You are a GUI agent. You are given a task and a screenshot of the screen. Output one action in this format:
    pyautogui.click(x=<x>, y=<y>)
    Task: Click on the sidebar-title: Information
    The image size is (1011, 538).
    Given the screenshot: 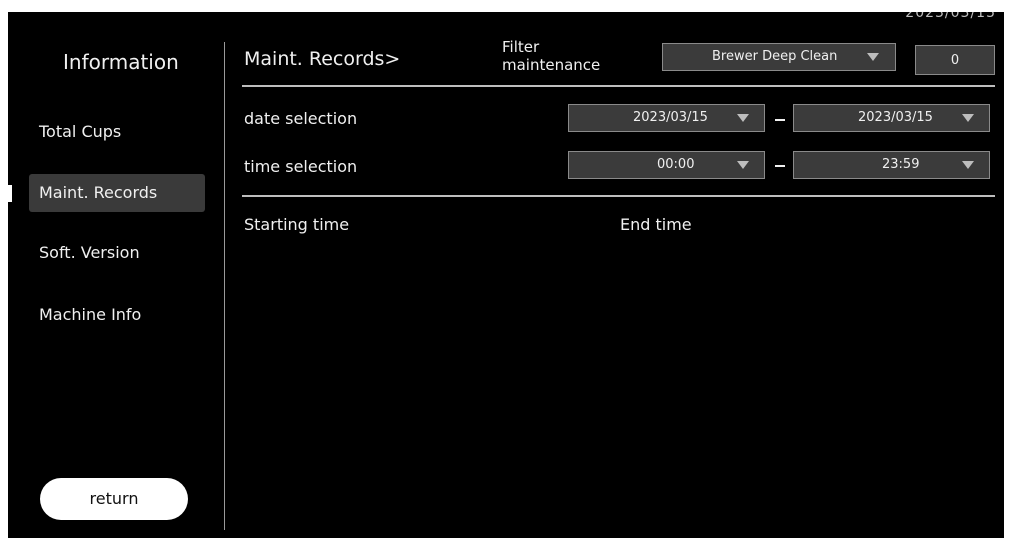 What is the action you would take?
    pyautogui.click(x=121, y=62)
    